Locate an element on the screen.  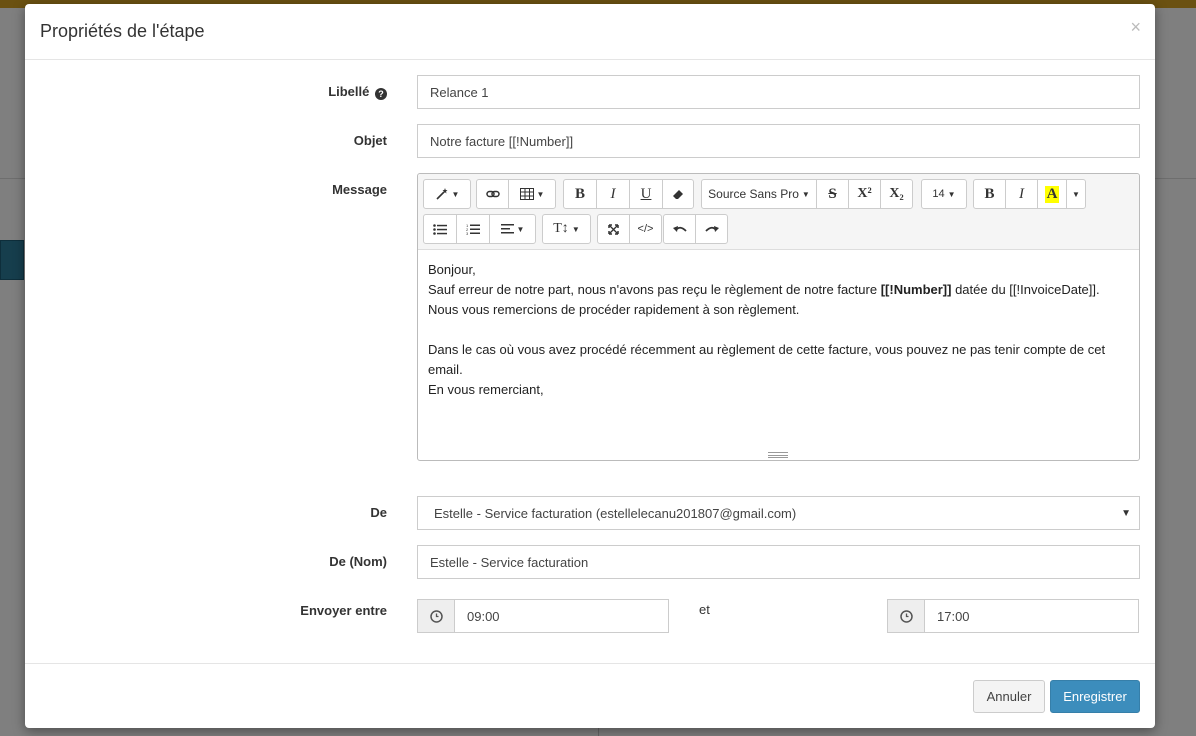
end-time-input: 17:00 is located at coordinates (1031, 616).